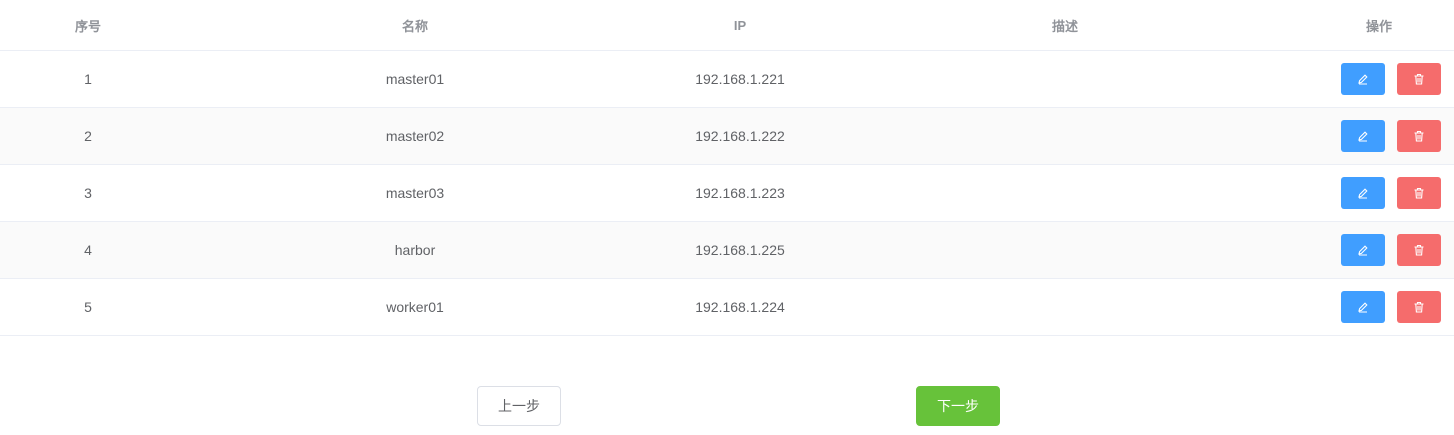 The image size is (1454, 435). Describe the element at coordinates (88, 25) in the screenshot. I see `column-header-index: 序号` at that location.